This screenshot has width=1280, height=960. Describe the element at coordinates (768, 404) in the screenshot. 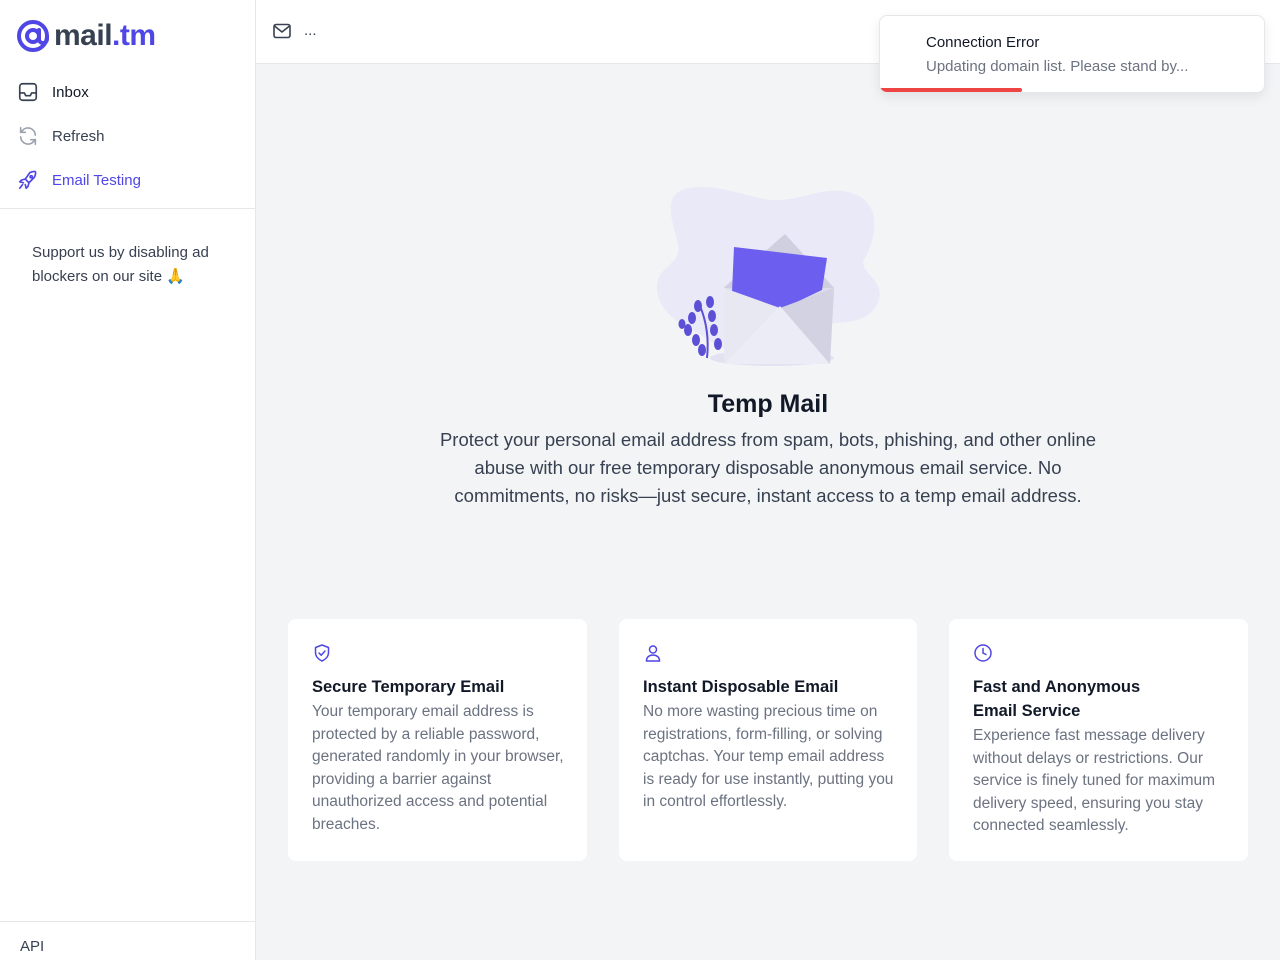

I see `page-title: Temp Mail` at that location.